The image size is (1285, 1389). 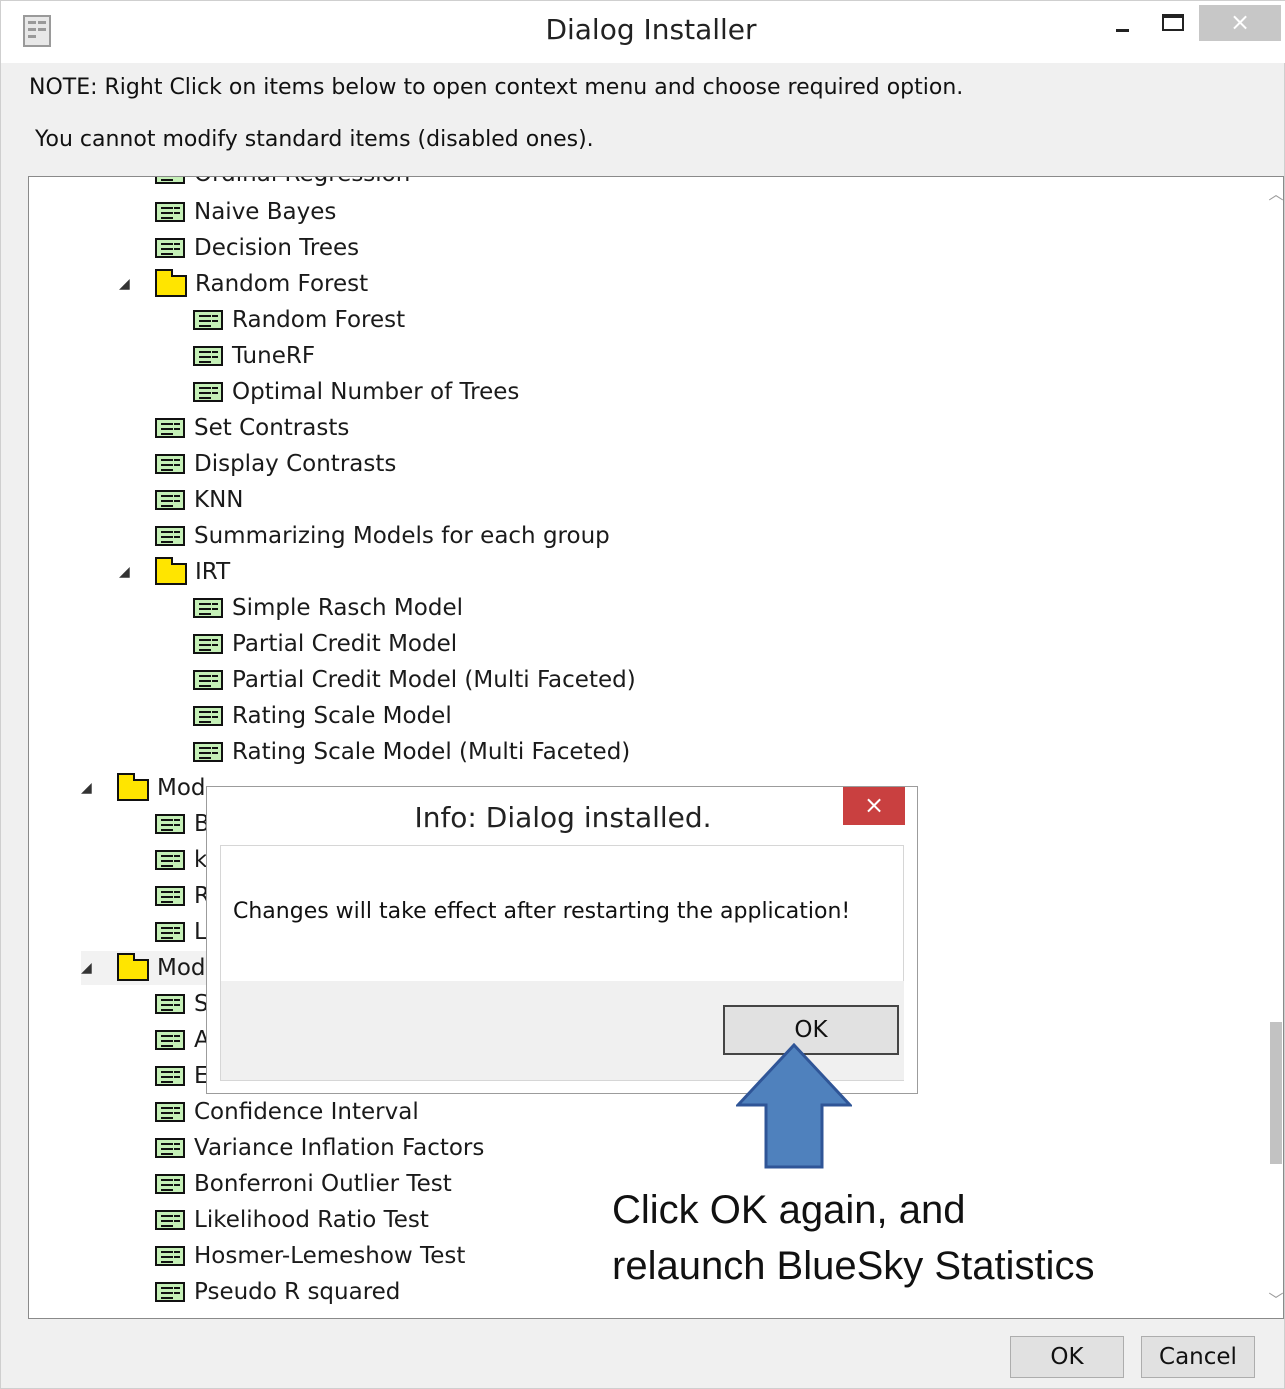 What do you see at coordinates (1276, 1093) in the screenshot?
I see `scroll-thumb` at bounding box center [1276, 1093].